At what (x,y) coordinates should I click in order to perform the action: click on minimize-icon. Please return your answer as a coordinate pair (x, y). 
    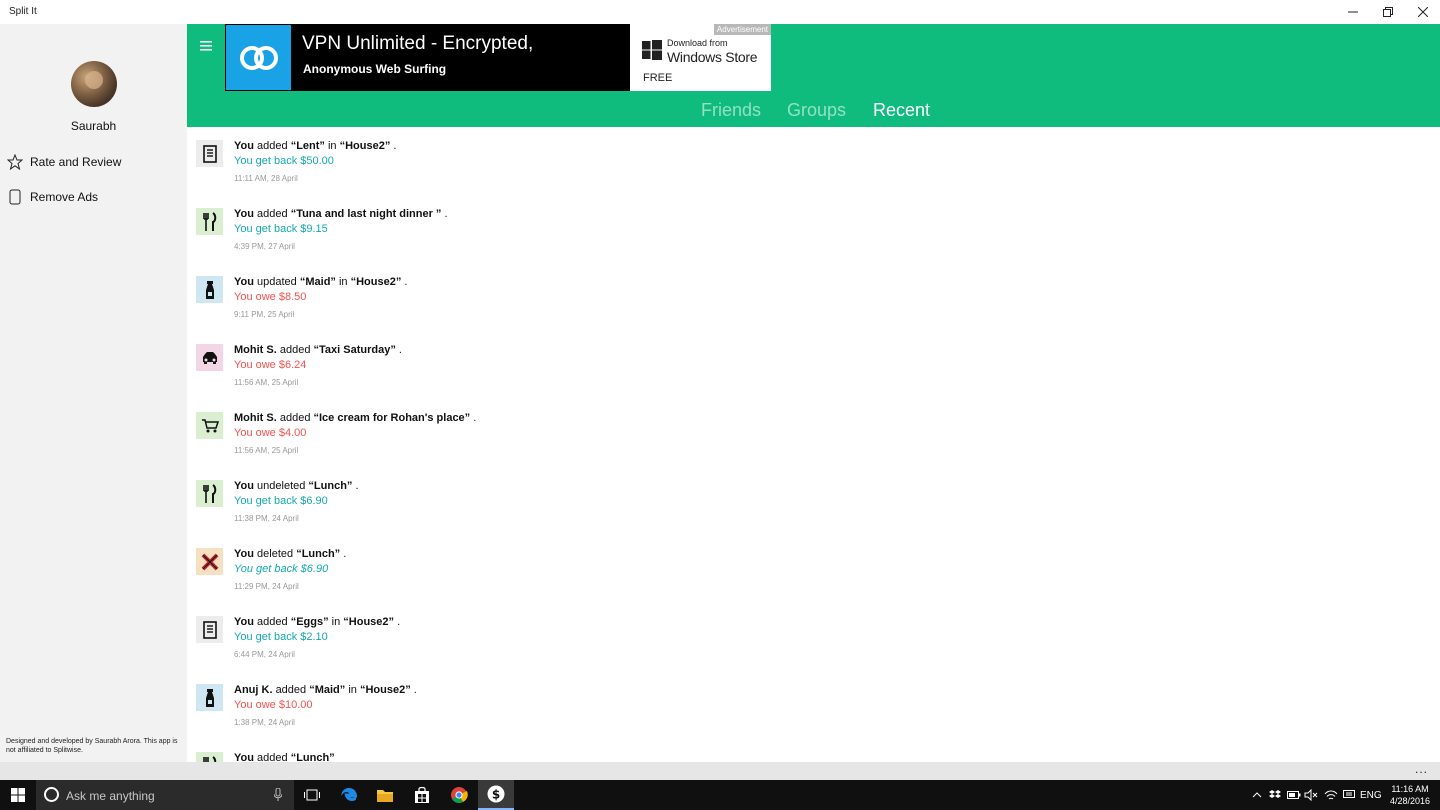
    Looking at the image, I should click on (1353, 12).